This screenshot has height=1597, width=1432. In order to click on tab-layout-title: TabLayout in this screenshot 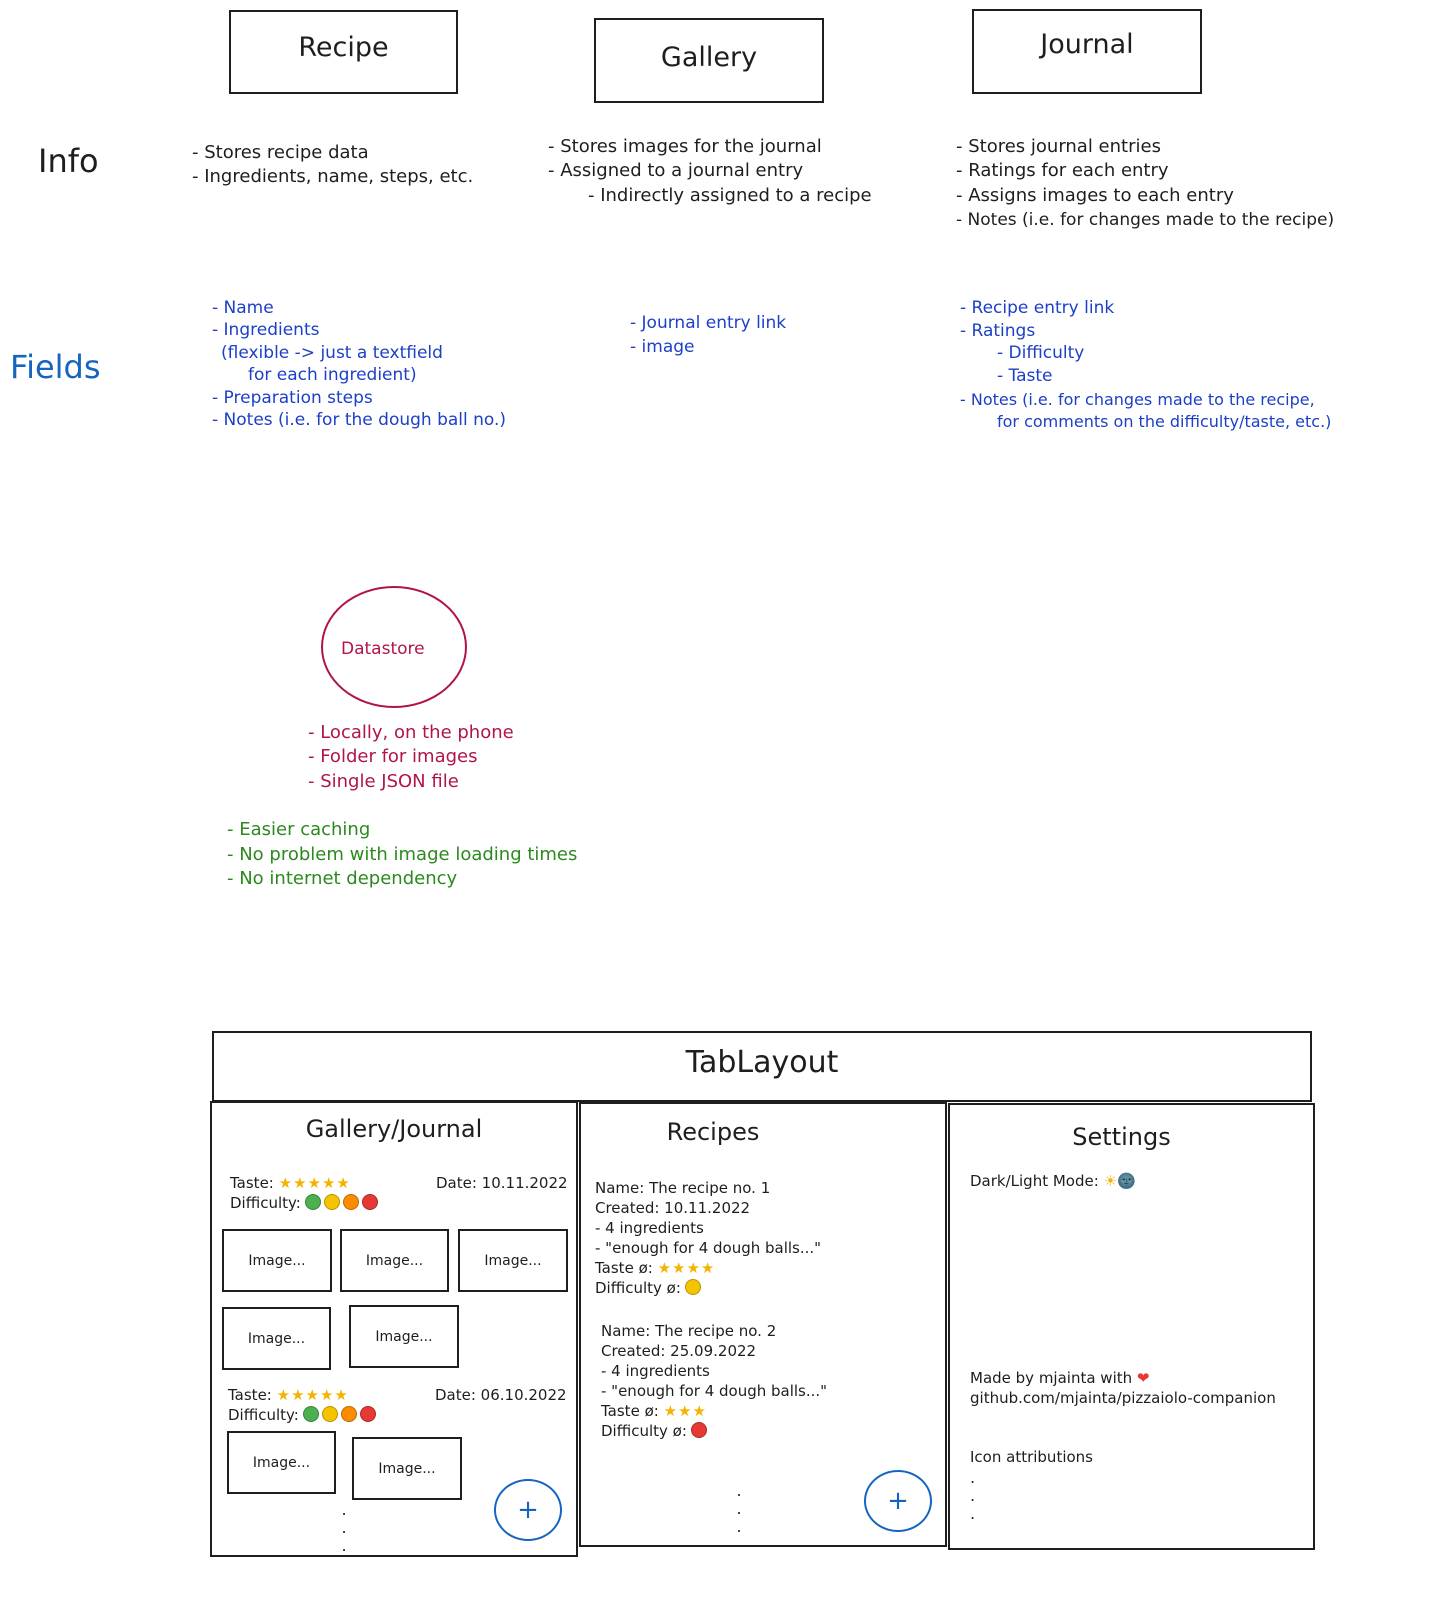, I will do `click(762, 1062)`.